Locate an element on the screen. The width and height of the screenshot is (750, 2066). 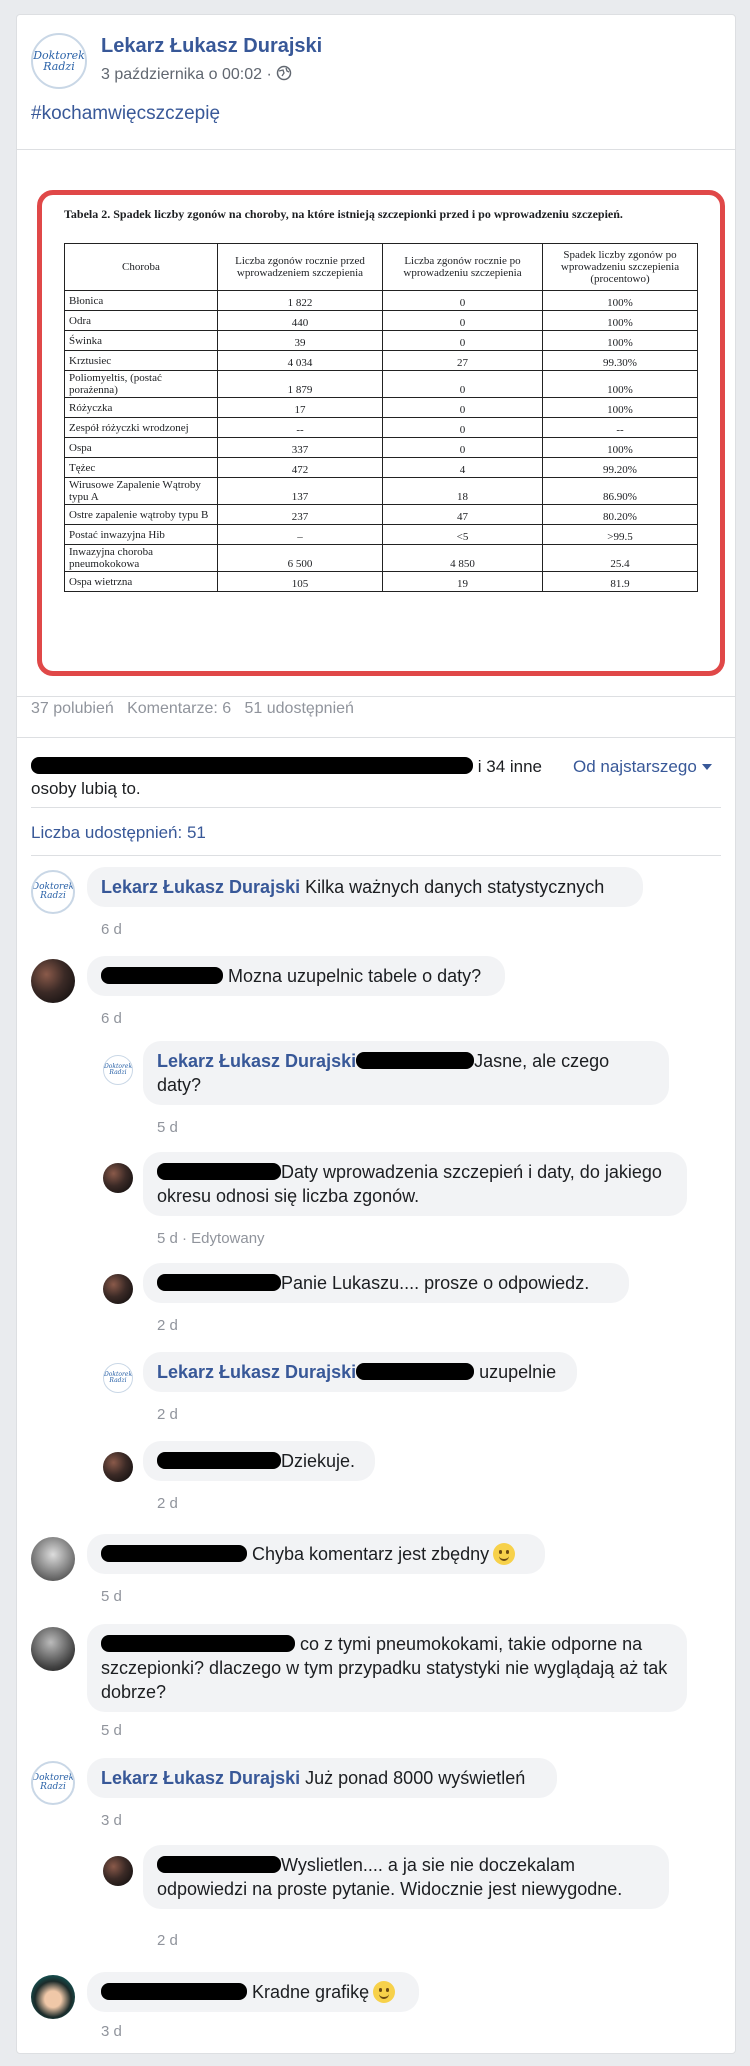
comment-text: Mozna uzupelnic tabele o daty? is located at coordinates (355, 976).